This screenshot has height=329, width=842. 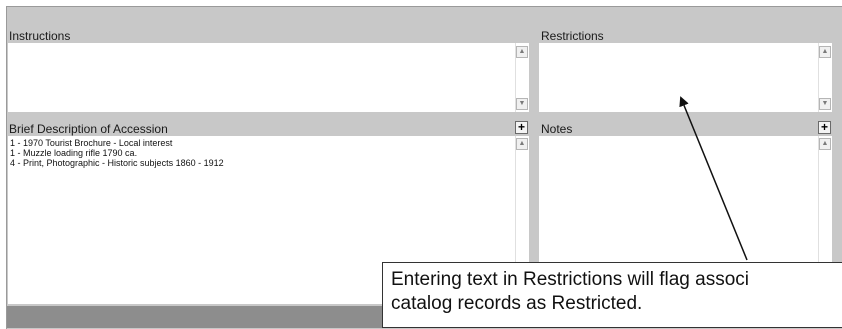 I want to click on callout-line-2: catalog records as Restricted., so click(x=517, y=303).